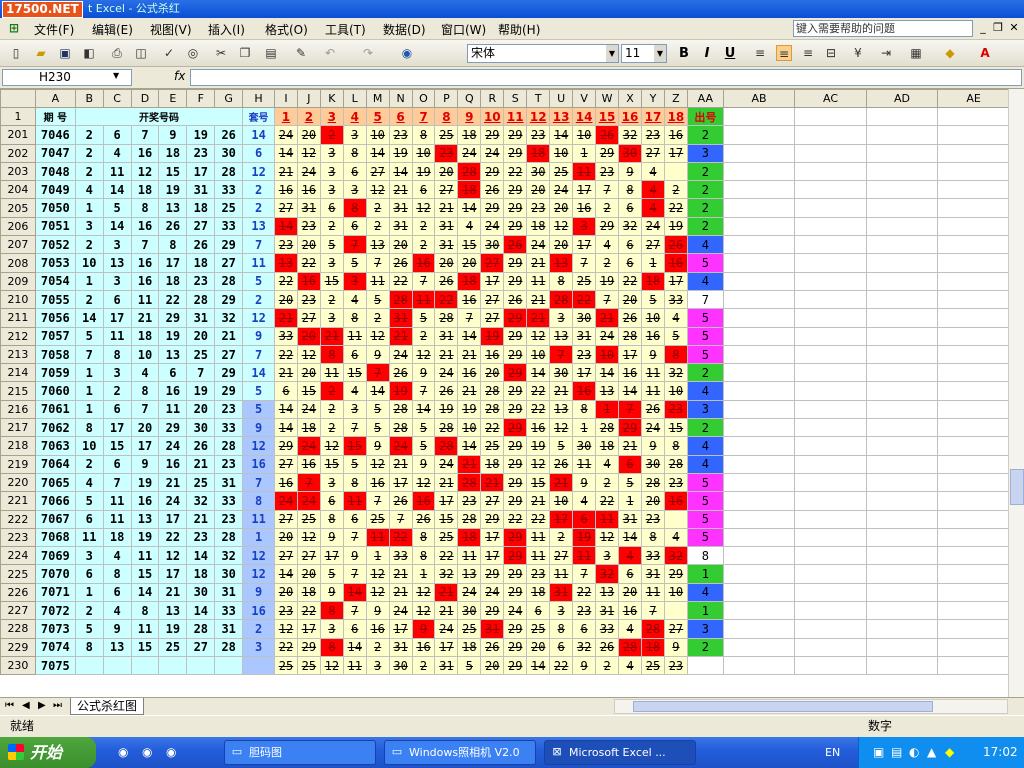 The width and height of the screenshot is (1024, 768). I want to click on kill-number-cell: 31, so click(652, 574).